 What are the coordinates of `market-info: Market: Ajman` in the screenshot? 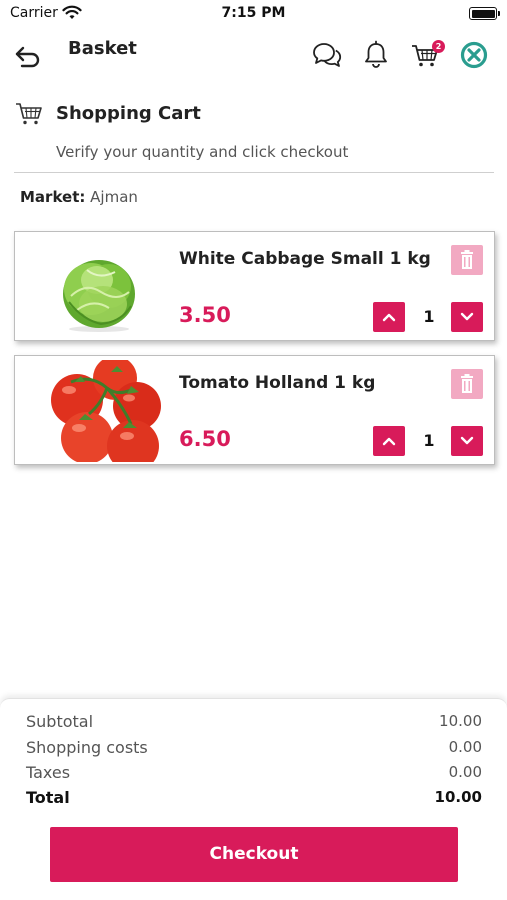 It's located at (79, 197).